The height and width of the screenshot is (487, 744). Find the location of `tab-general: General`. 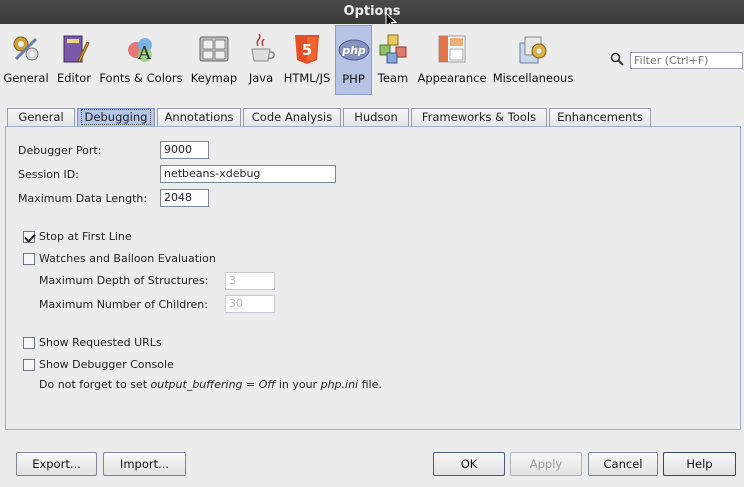

tab-general: General is located at coordinates (41, 117).